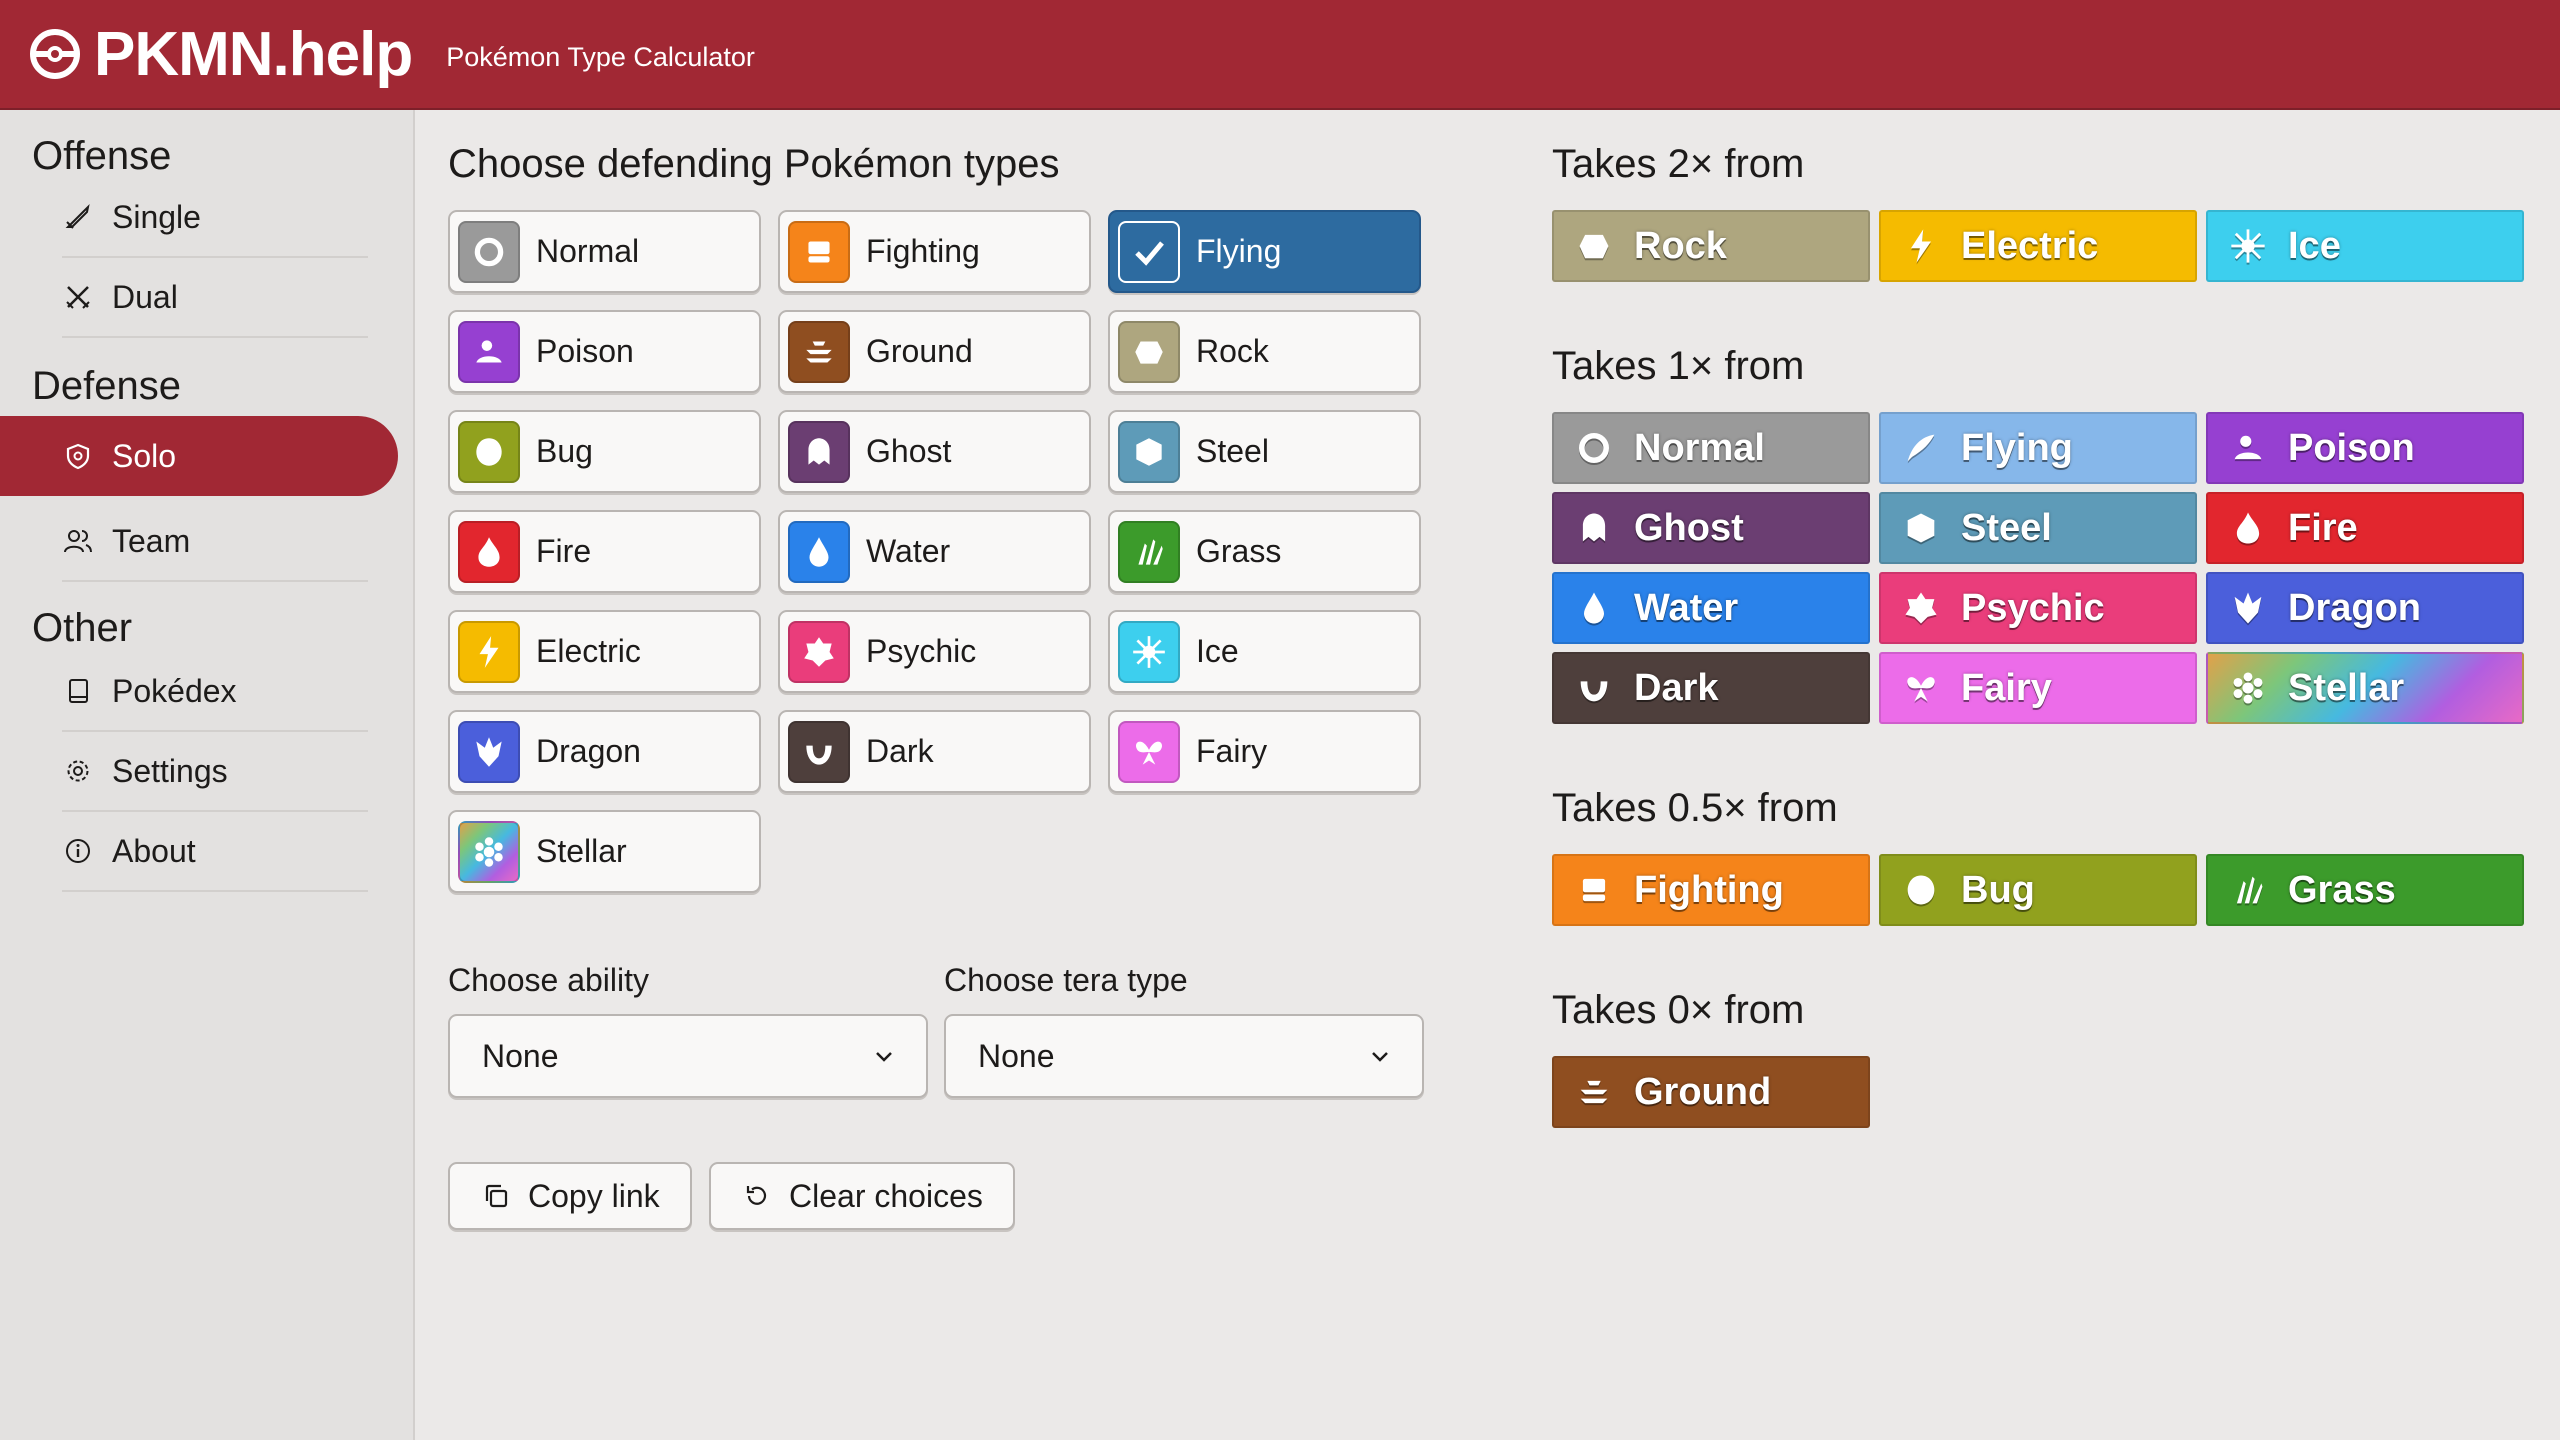  I want to click on type-badge-label: Fighting, so click(1709, 889).